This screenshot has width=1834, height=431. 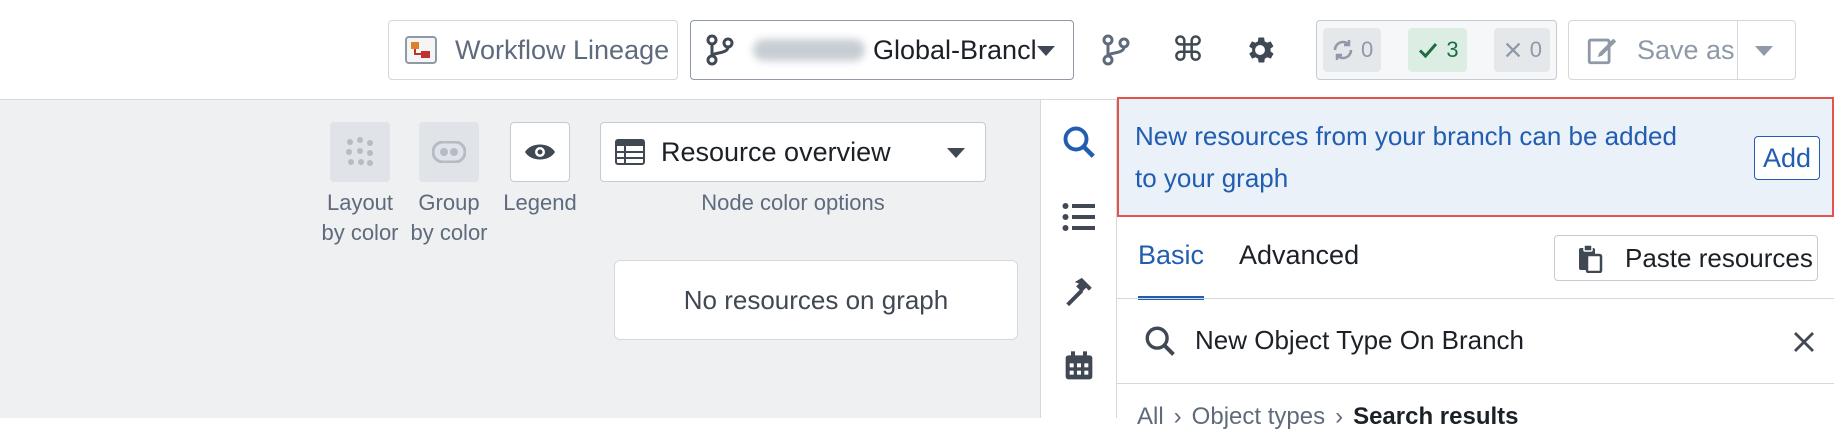 What do you see at coordinates (1171, 270) in the screenshot?
I see `tab-basic: Basic` at bounding box center [1171, 270].